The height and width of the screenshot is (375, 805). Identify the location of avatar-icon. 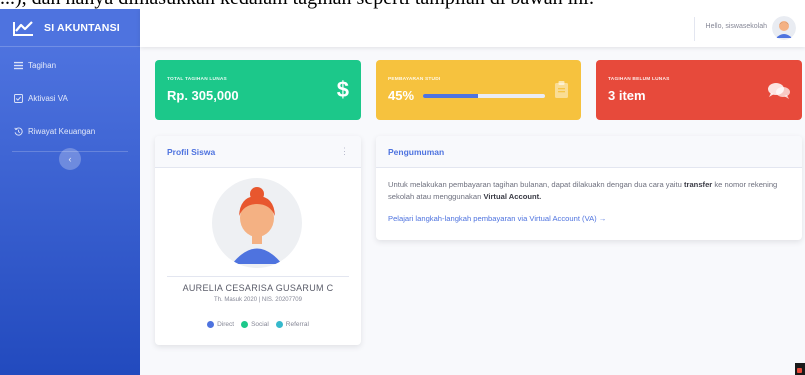
(784, 28).